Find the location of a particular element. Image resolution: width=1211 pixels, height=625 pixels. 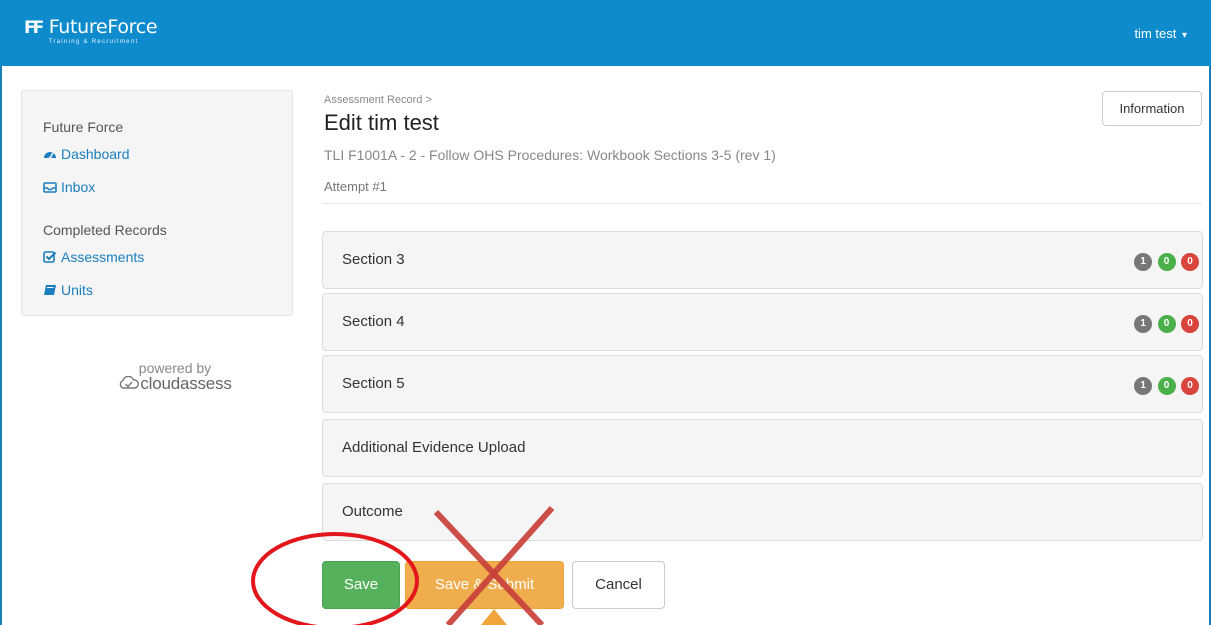

cloudassess-logo: cloudassess is located at coordinates (175, 383).